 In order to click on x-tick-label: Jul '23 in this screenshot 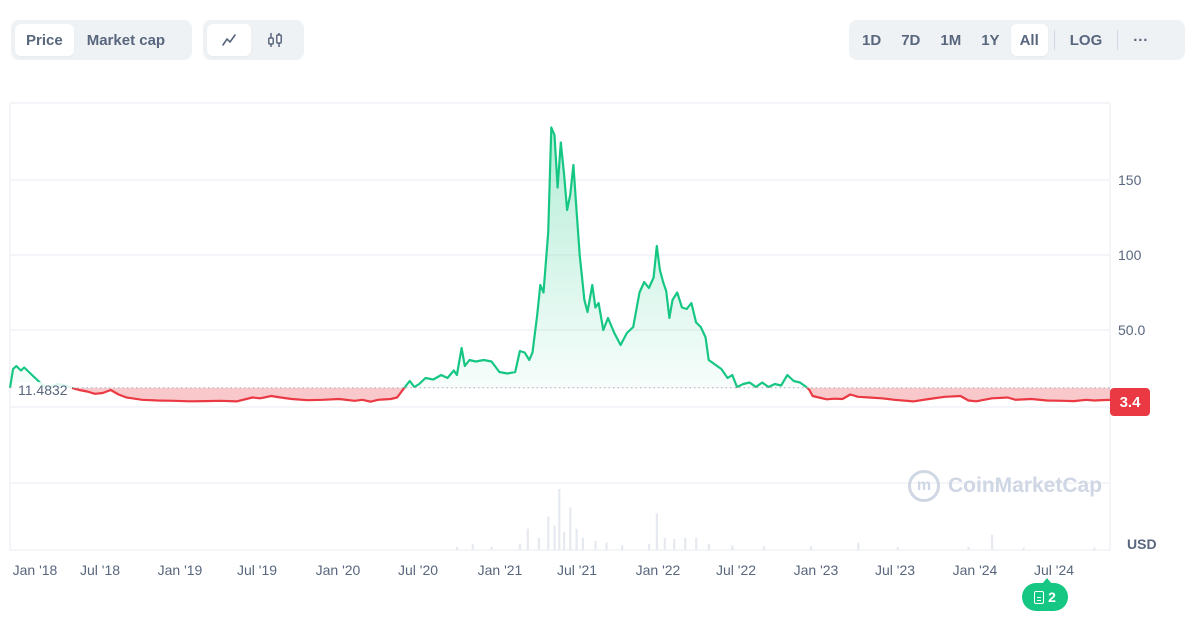, I will do `click(895, 570)`.